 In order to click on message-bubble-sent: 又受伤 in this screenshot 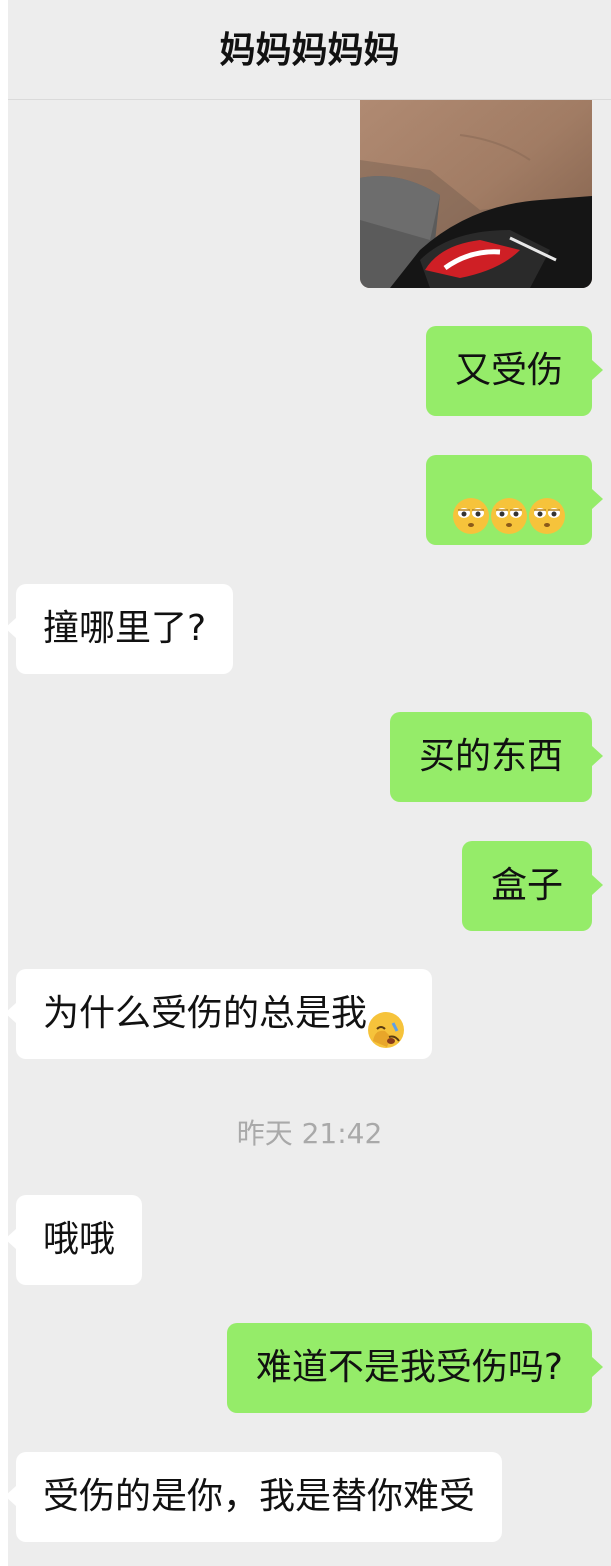, I will do `click(508, 371)`.